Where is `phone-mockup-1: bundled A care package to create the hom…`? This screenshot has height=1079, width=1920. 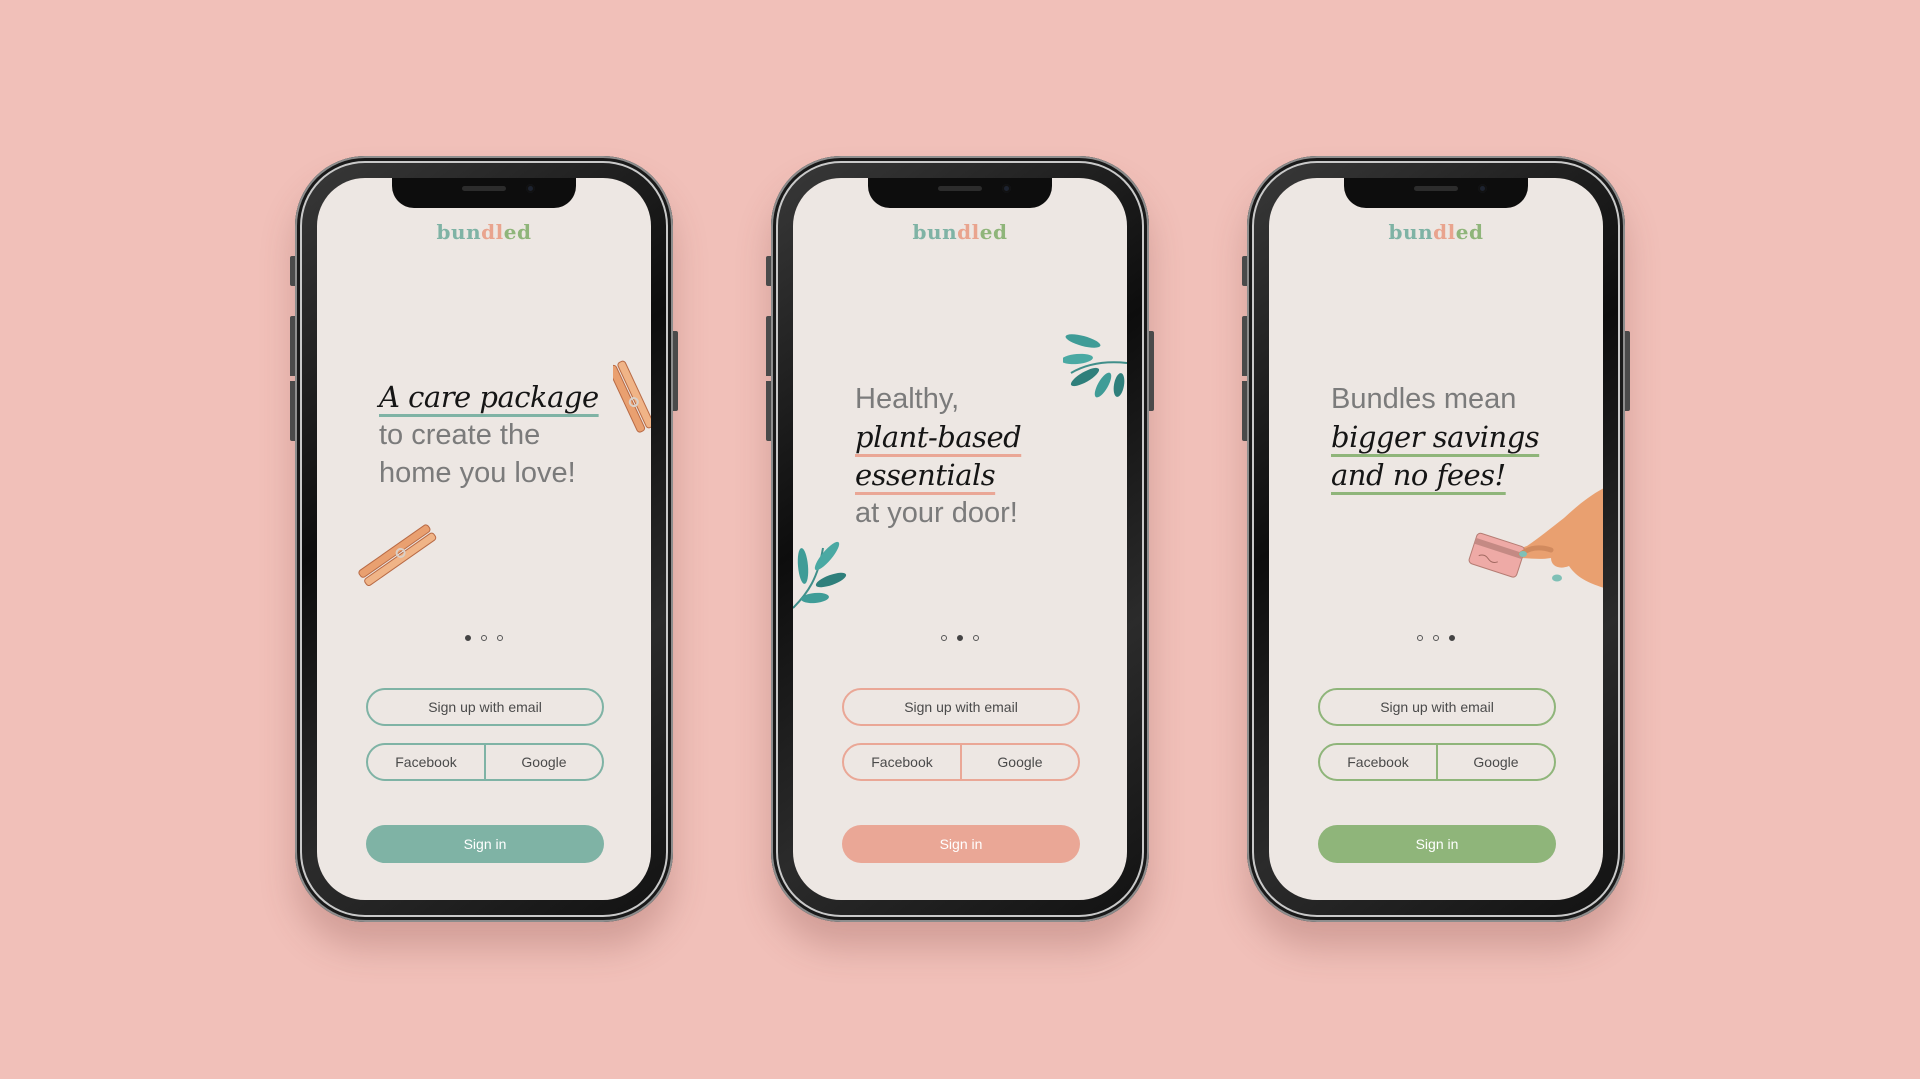 phone-mockup-1: bundled A care package to create the hom… is located at coordinates (484, 539).